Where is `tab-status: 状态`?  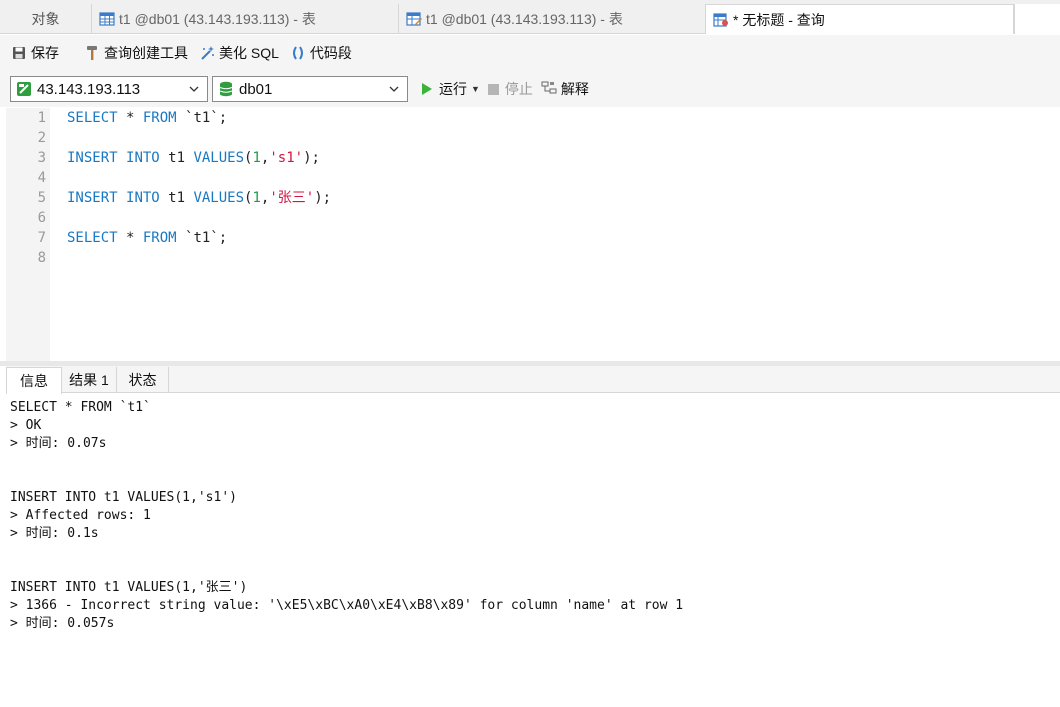 tab-status: 状态 is located at coordinates (143, 380).